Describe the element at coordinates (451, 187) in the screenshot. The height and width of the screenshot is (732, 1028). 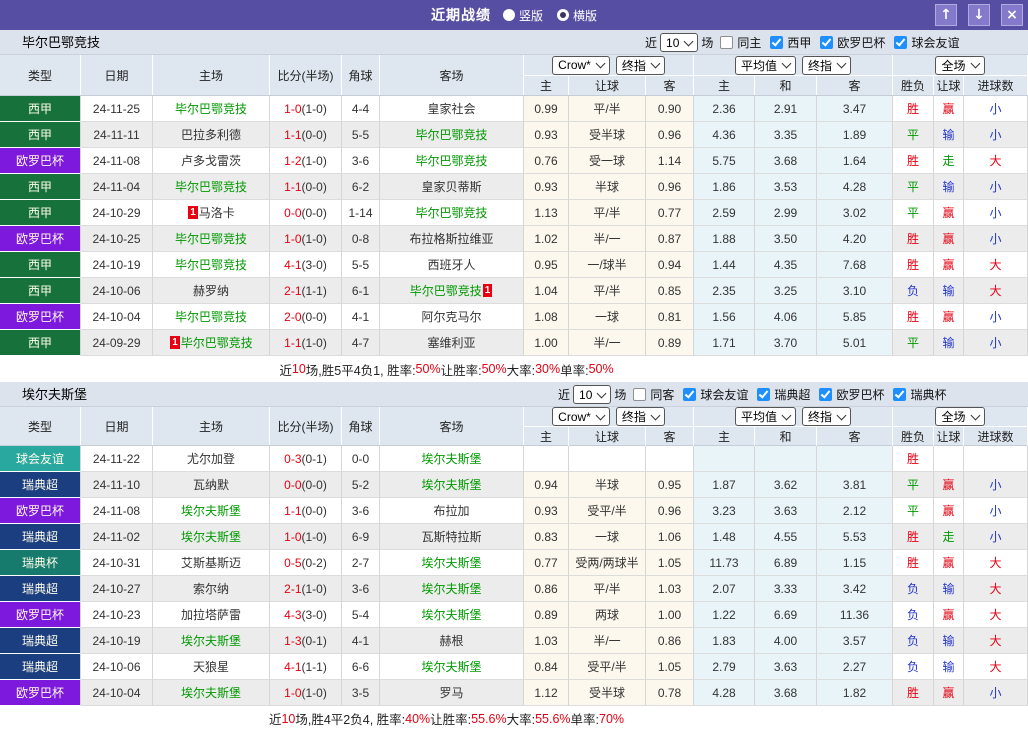
I see `away-team-name: 皇家贝蒂斯` at that location.